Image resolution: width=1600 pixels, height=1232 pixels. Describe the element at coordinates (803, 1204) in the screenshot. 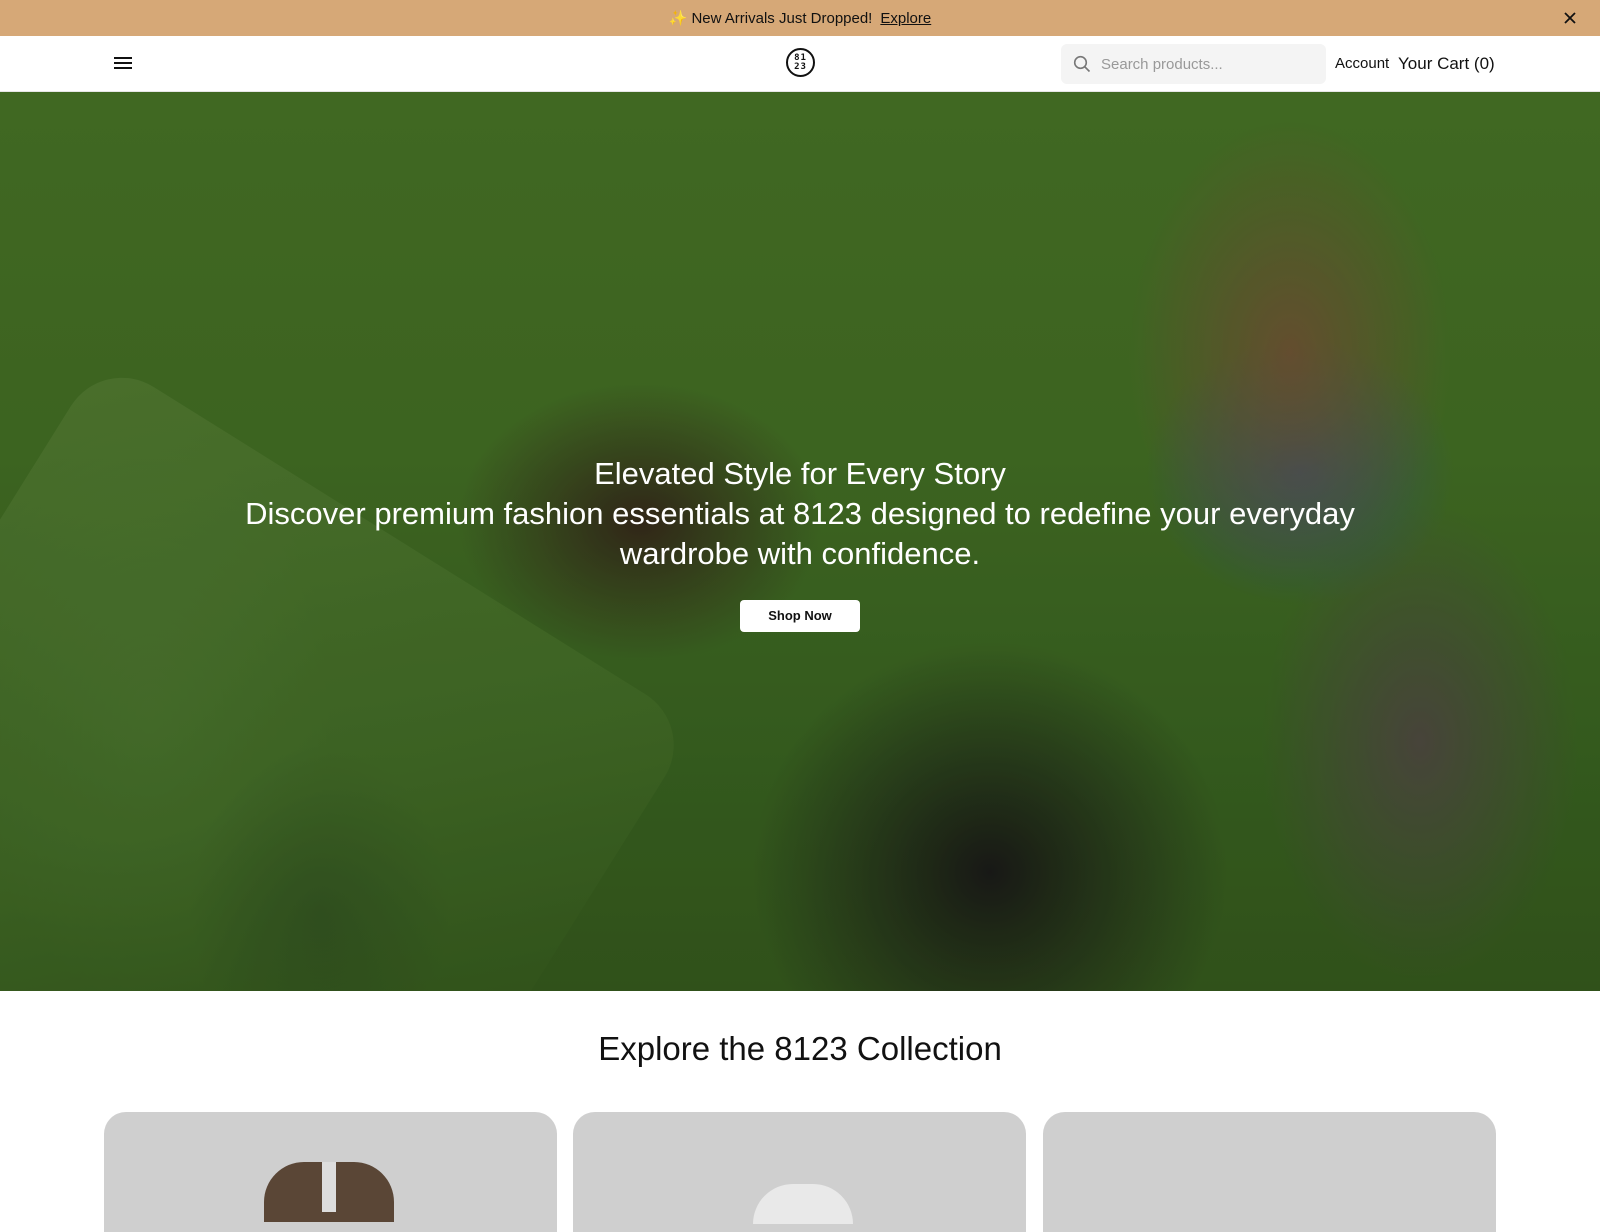

I see `product-image-tee` at that location.